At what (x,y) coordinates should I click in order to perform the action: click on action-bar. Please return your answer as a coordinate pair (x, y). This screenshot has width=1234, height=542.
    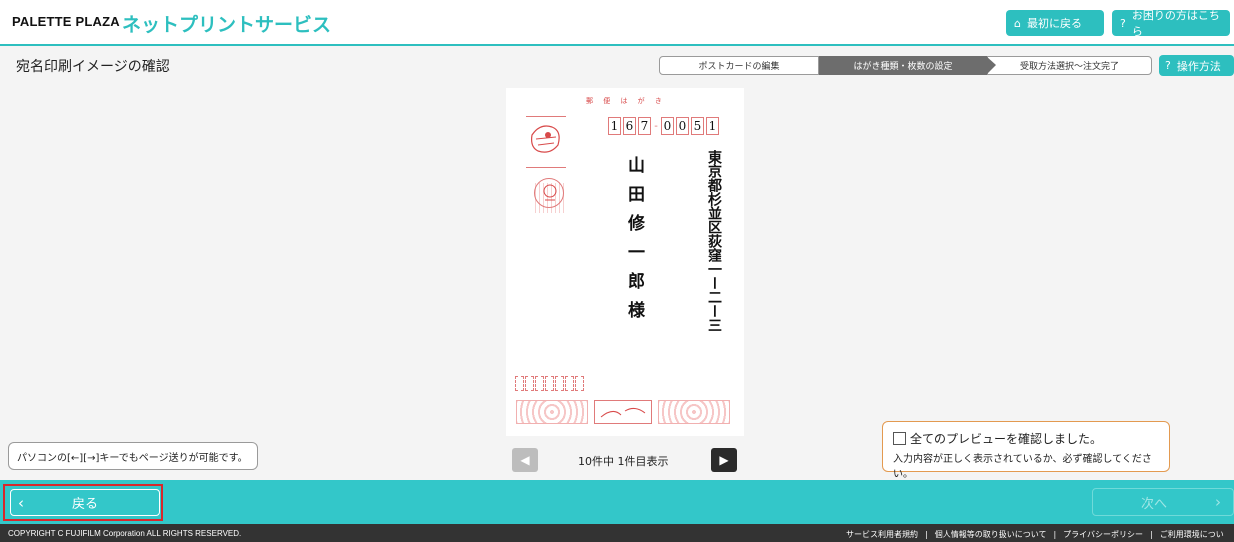
    Looking at the image, I should click on (617, 502).